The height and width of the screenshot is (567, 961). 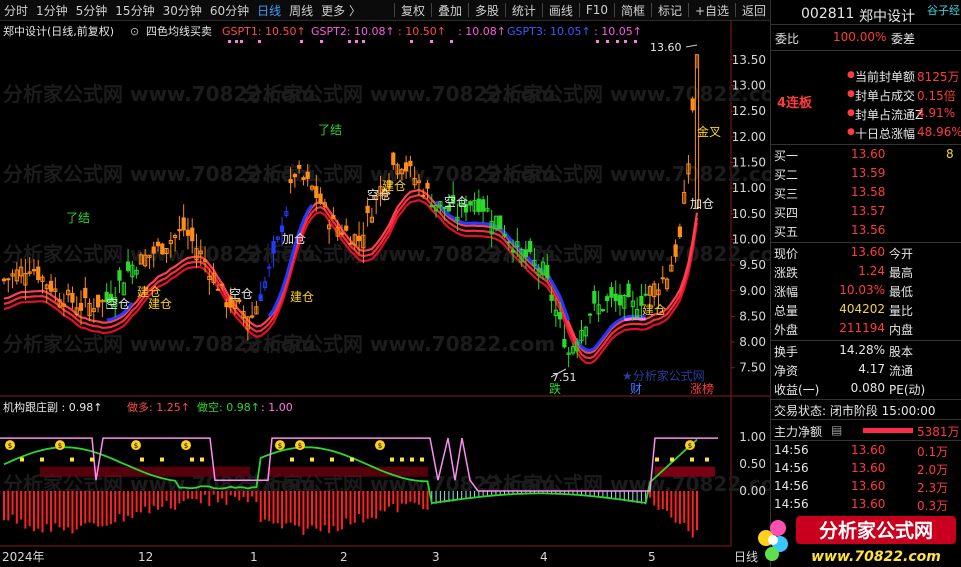 What do you see at coordinates (597, 10) in the screenshot?
I see `tool-button-5: F10` at bounding box center [597, 10].